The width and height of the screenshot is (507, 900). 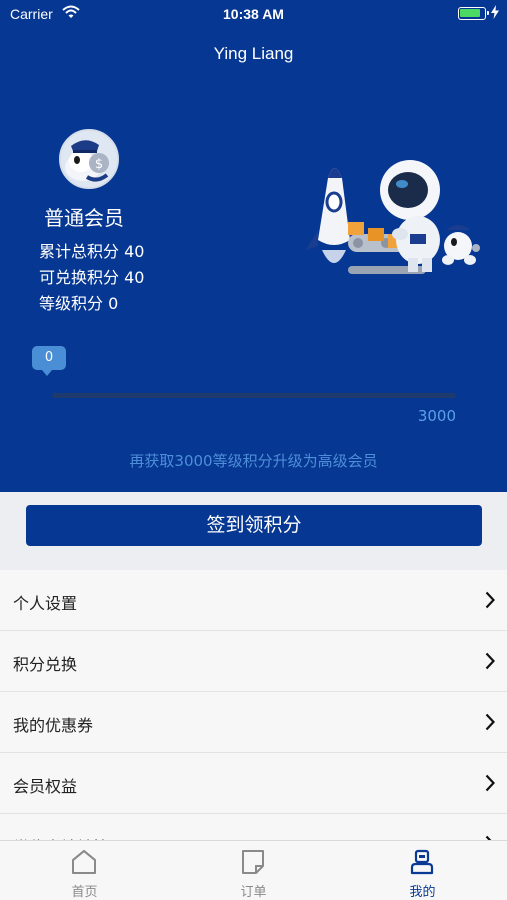 What do you see at coordinates (422, 892) in the screenshot?
I see `tab-label: 我的` at bounding box center [422, 892].